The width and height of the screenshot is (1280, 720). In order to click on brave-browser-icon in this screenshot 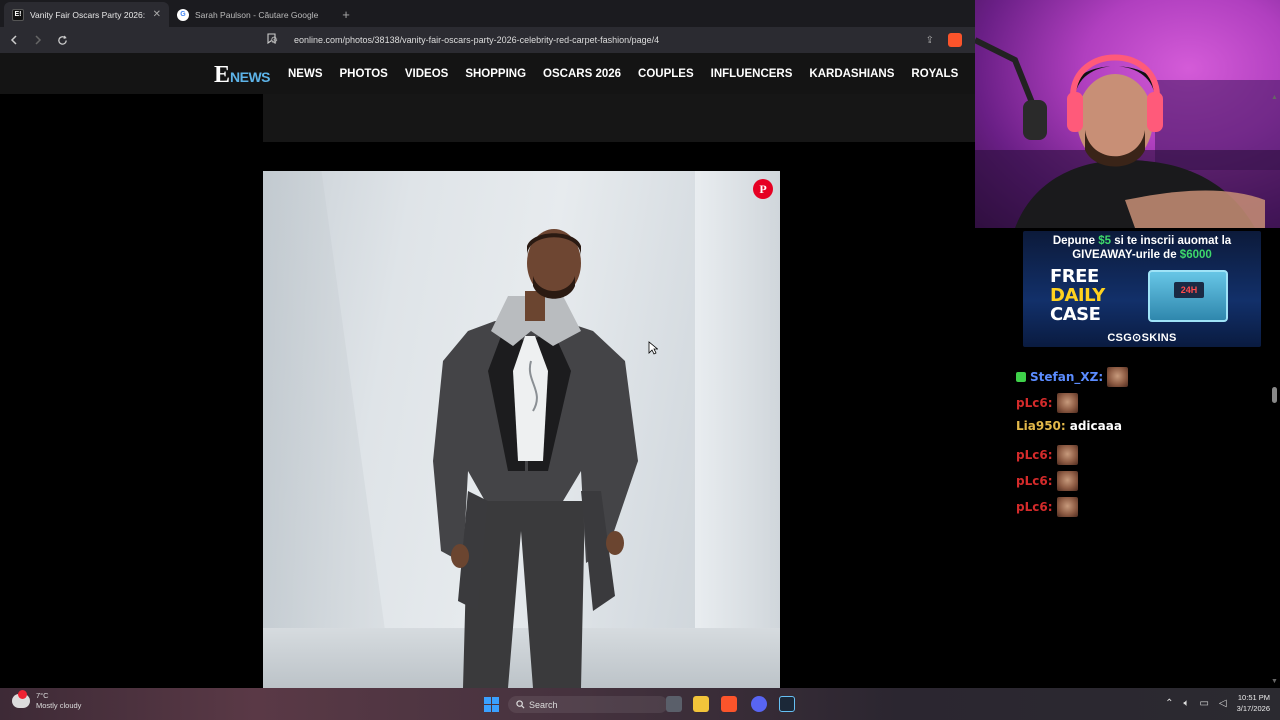, I will do `click(729, 704)`.